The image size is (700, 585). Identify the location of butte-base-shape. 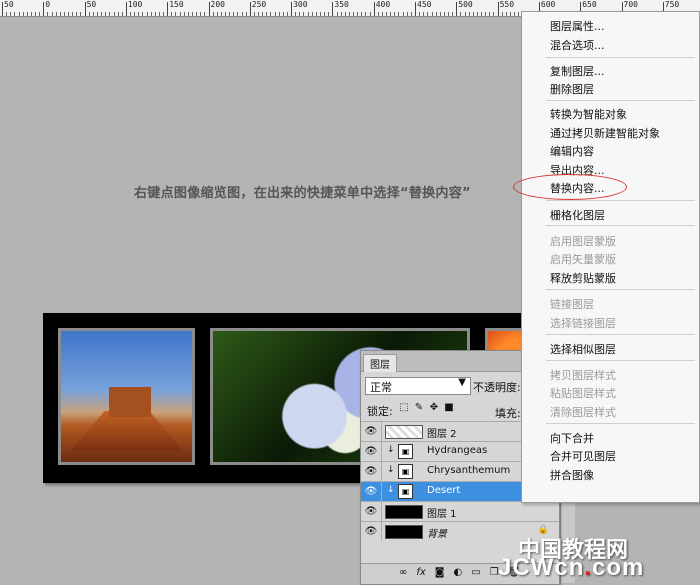
(127, 431).